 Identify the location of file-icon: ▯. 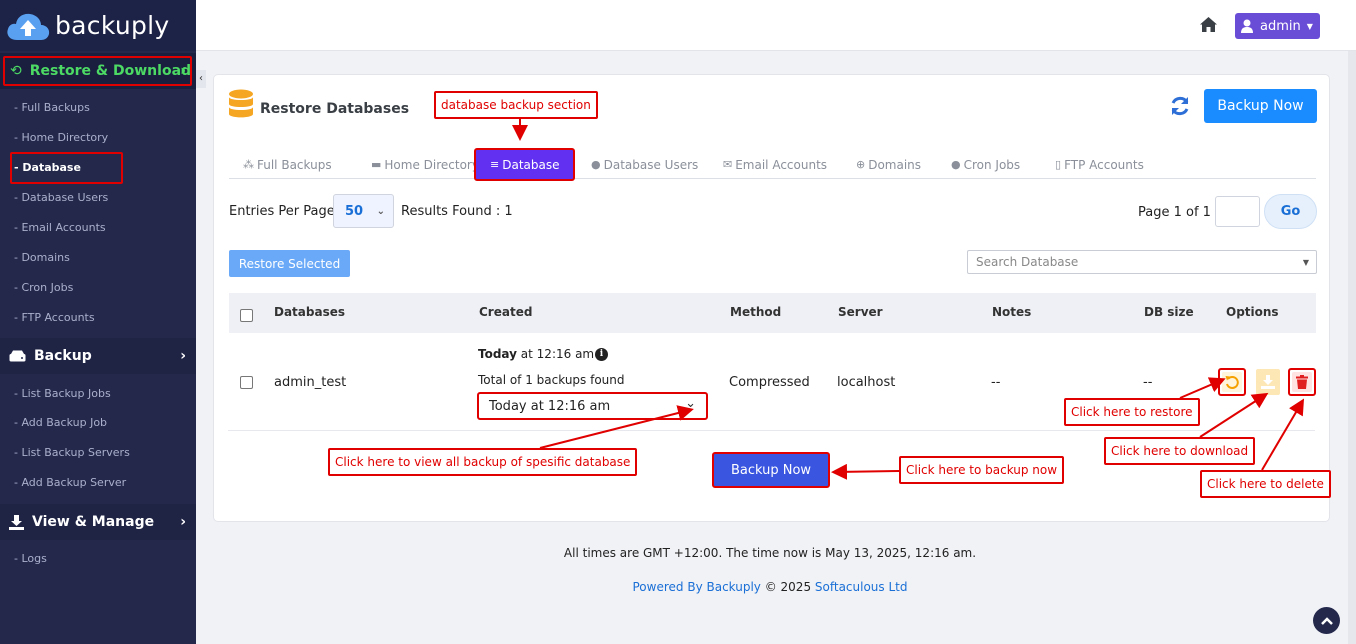
(1058, 164).